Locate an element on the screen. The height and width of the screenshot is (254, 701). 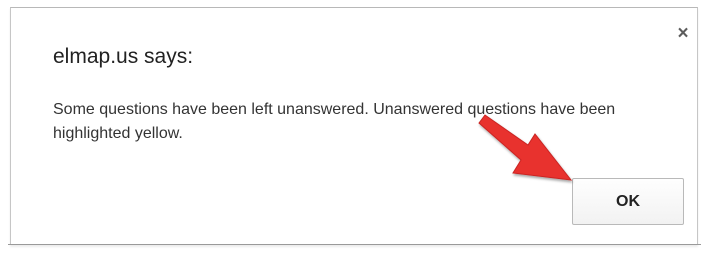
bottom-divider is located at coordinates (354, 244).